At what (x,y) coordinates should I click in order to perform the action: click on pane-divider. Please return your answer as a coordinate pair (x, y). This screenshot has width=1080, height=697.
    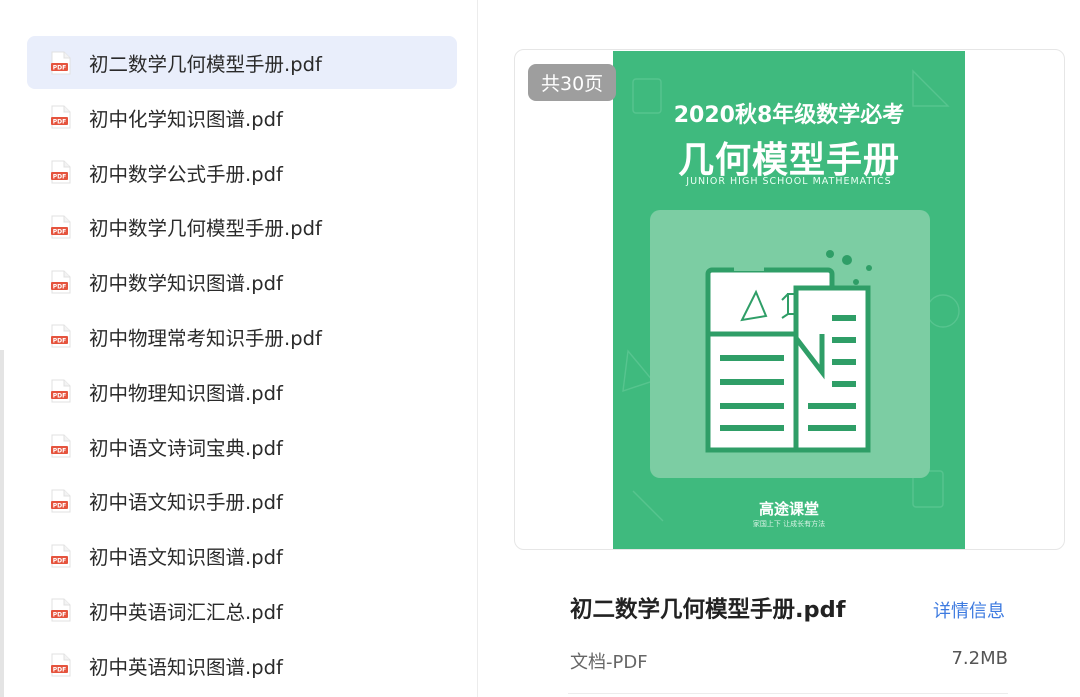
    Looking at the image, I should click on (477, 348).